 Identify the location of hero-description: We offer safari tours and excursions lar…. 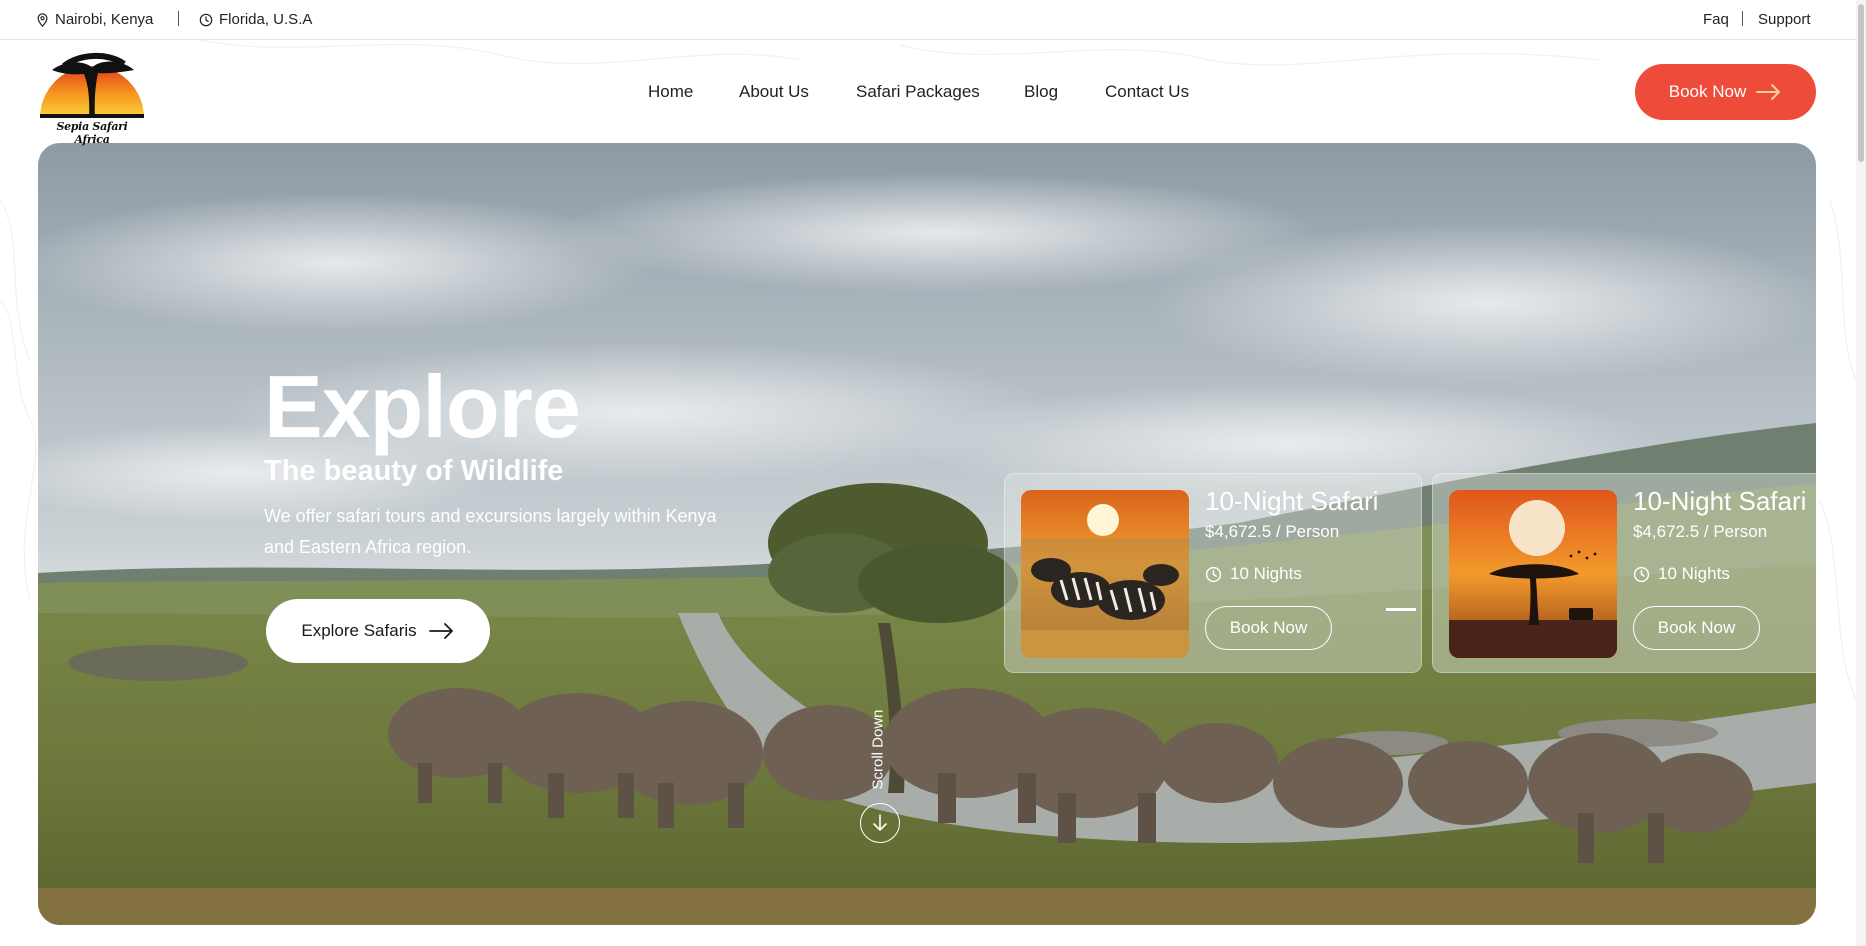
(490, 531).